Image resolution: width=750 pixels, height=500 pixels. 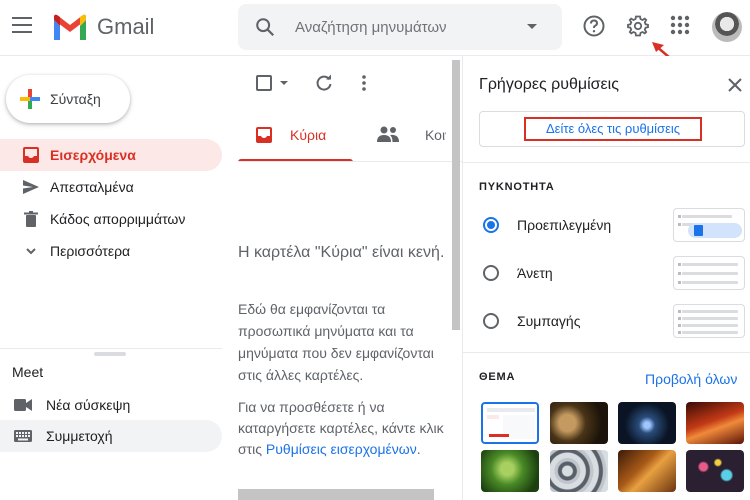 I want to click on see-all-settings-label: Δείτε όλες τις ρυθμίσεις, so click(x=613, y=128).